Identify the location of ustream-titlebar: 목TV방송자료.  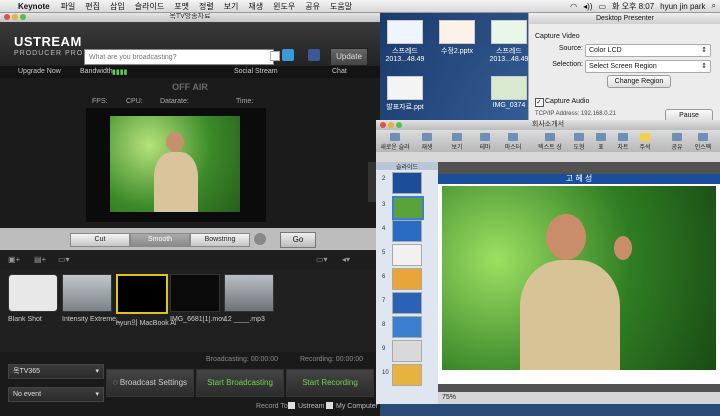
(190, 17).